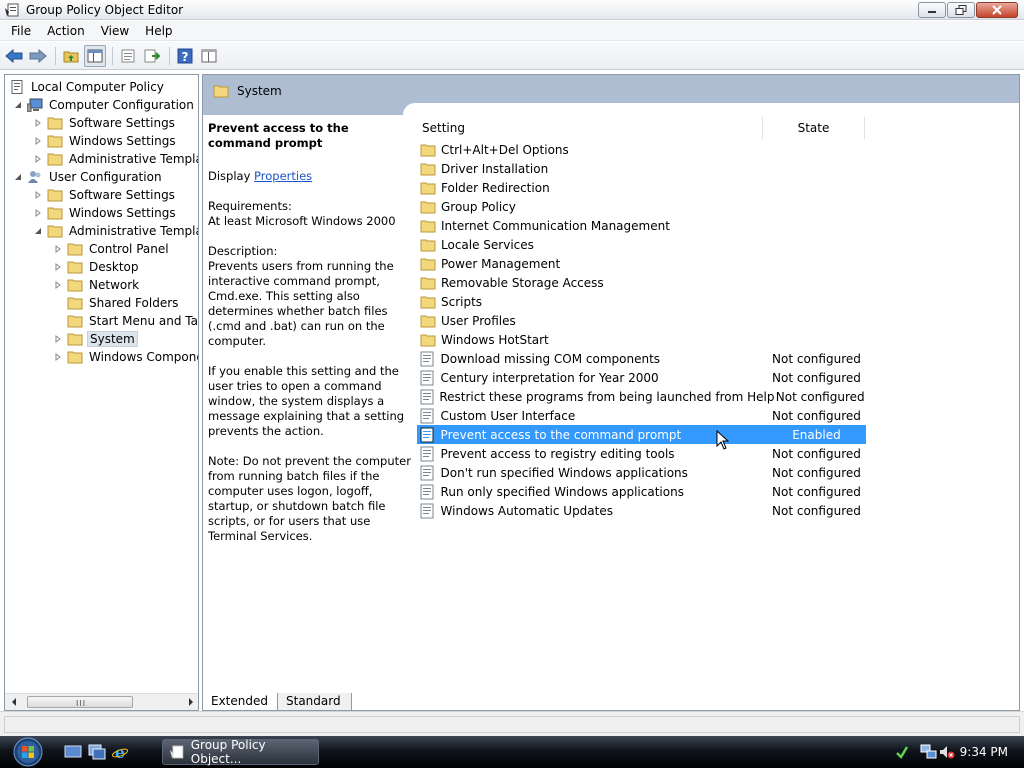  I want to click on list-folder-row: Locale Services, so click(641, 244).